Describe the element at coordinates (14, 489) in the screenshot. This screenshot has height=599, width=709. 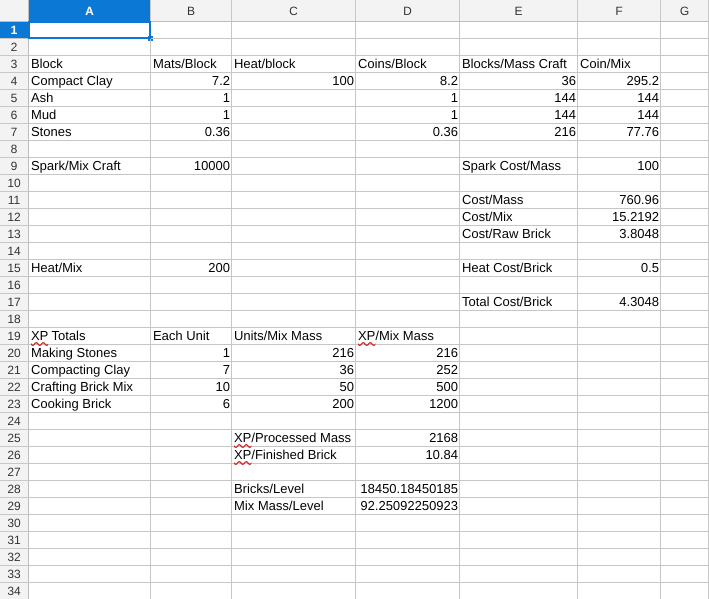
I see `row-header: 28` at that location.